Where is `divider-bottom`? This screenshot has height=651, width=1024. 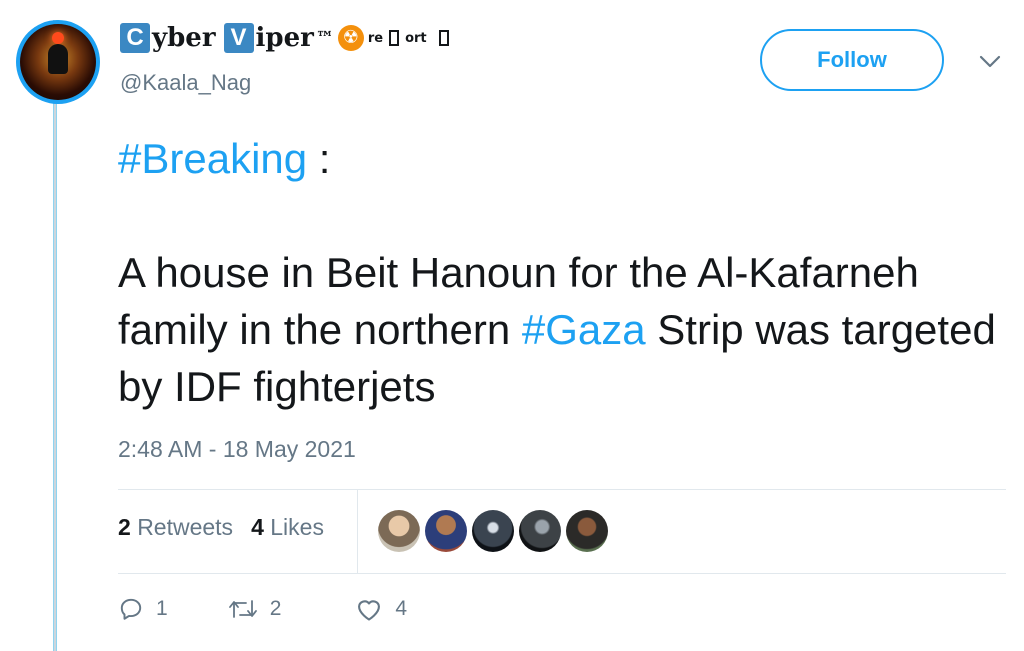
divider-bottom is located at coordinates (562, 573).